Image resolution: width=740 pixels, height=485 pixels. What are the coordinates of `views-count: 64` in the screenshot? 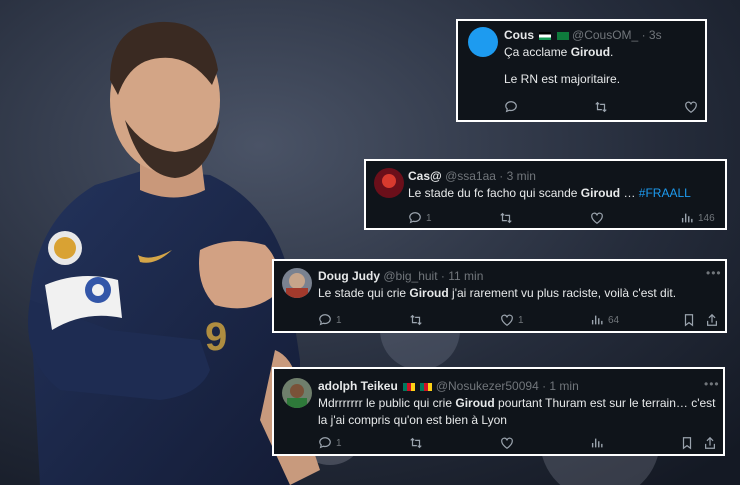 It's located at (614, 320).